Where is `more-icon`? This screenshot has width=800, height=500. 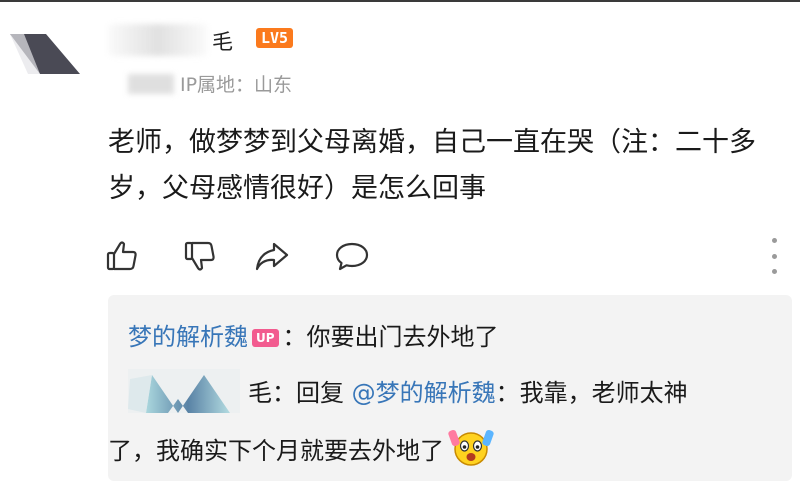
more-icon is located at coordinates (774, 256).